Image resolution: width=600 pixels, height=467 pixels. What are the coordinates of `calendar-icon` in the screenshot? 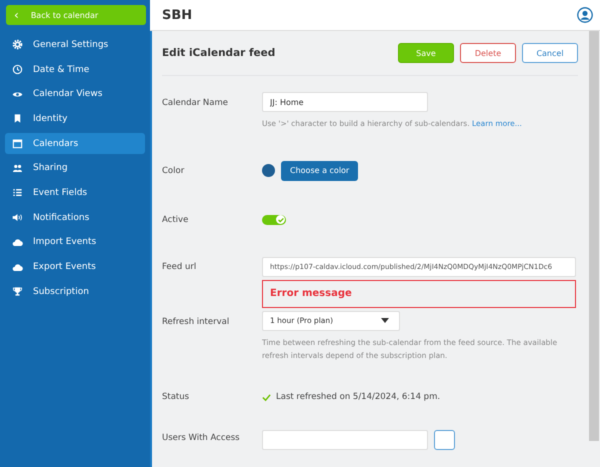 It's located at (17, 144).